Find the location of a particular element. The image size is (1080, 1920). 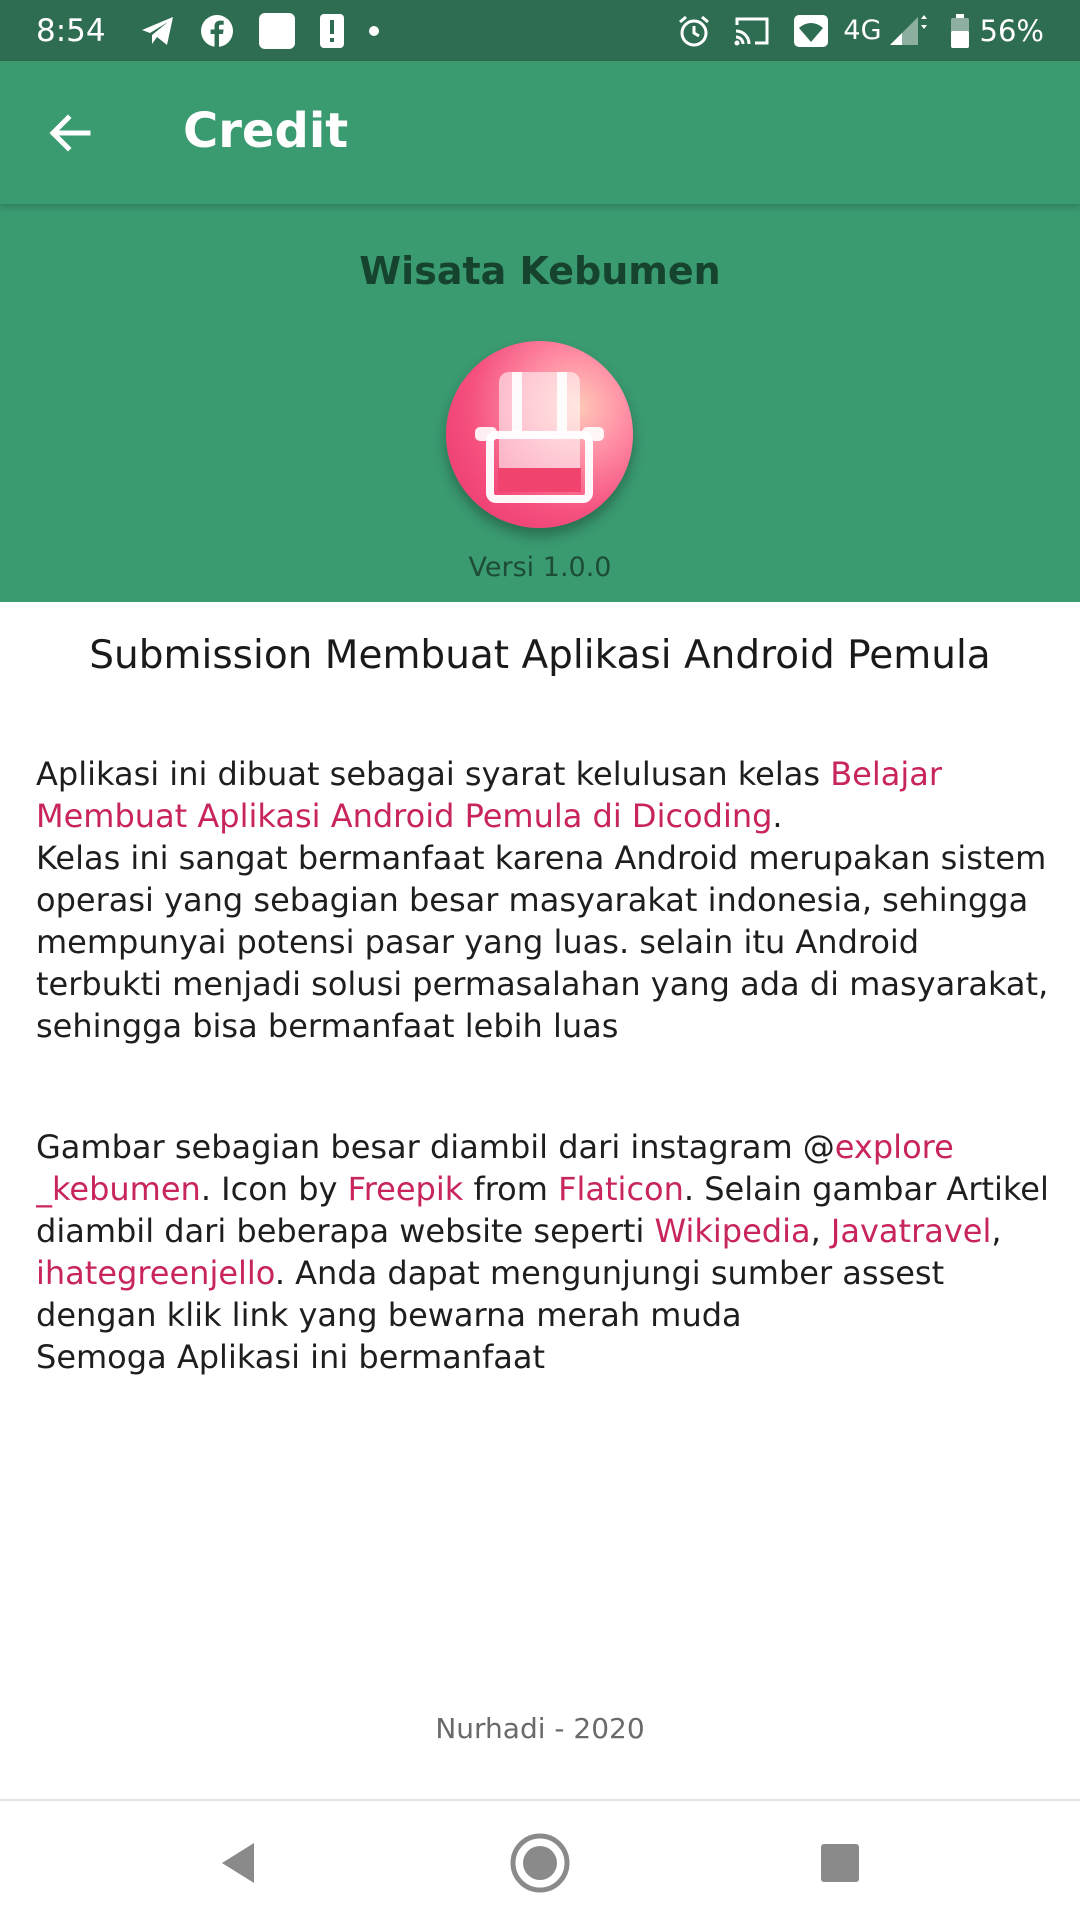

battery-level: 56% is located at coordinates (1011, 30).